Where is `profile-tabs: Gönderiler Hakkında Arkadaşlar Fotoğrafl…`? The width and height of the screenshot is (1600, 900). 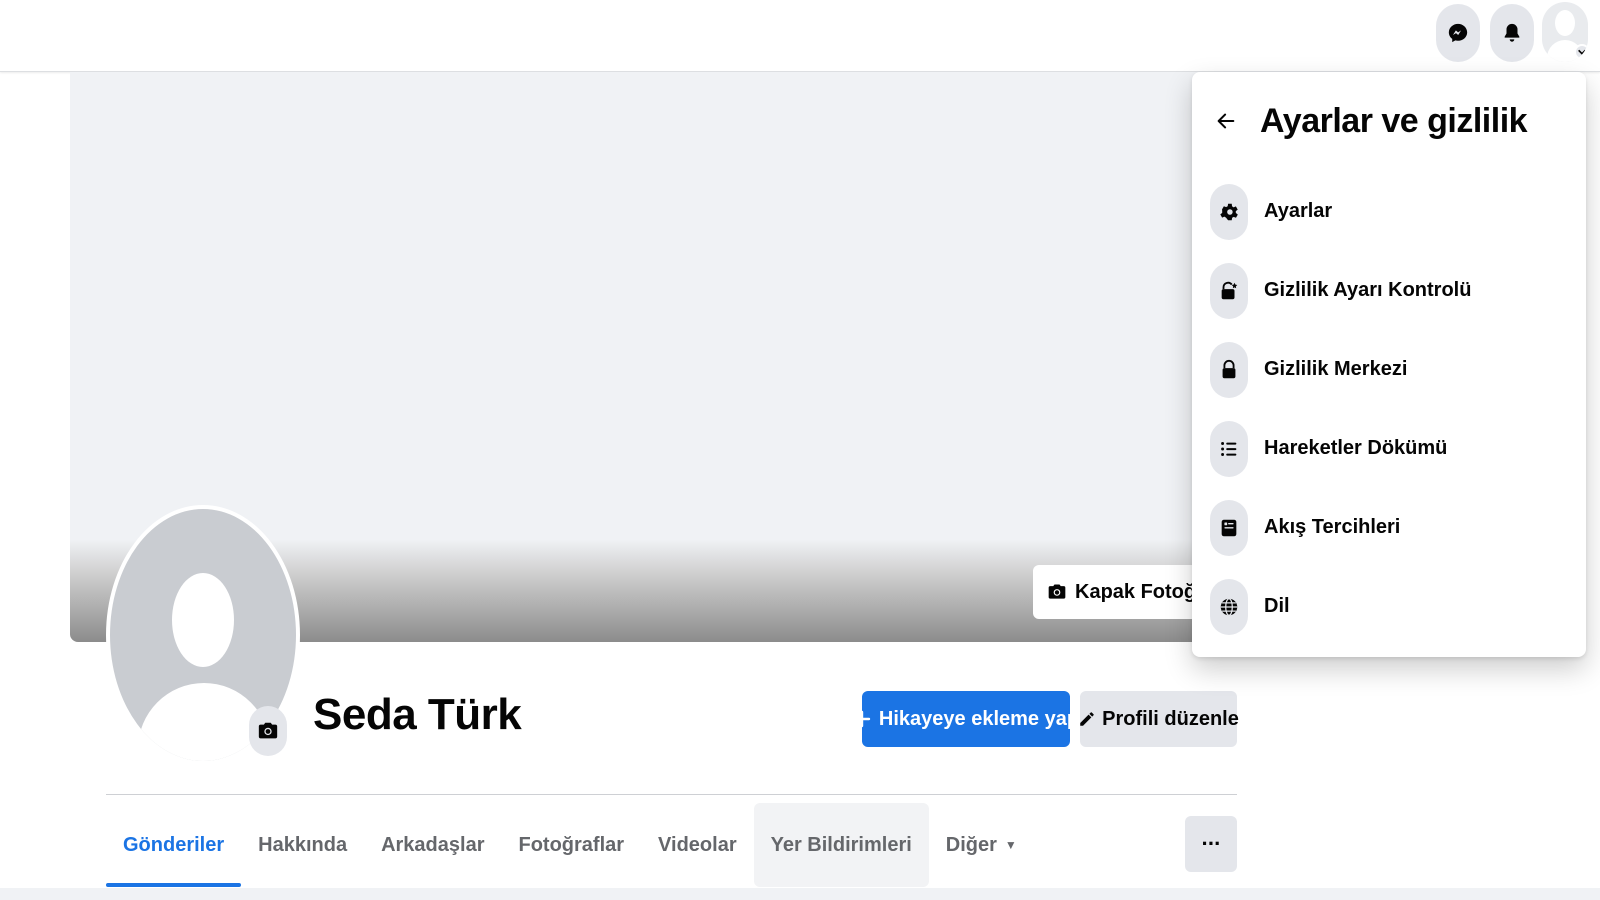 profile-tabs: Gönderiler Hakkında Arkadaşlar Fotoğrafl… is located at coordinates (570, 845).